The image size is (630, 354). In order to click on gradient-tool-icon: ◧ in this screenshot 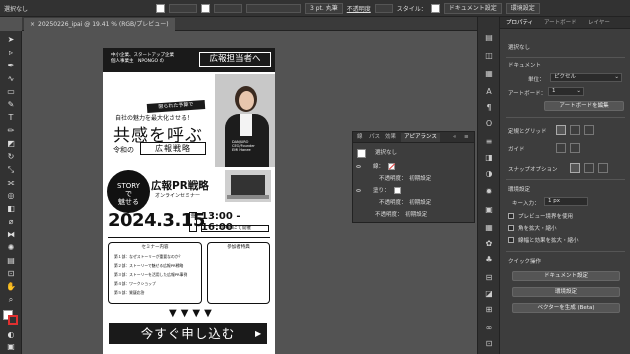, I will do `click(11, 209)`.